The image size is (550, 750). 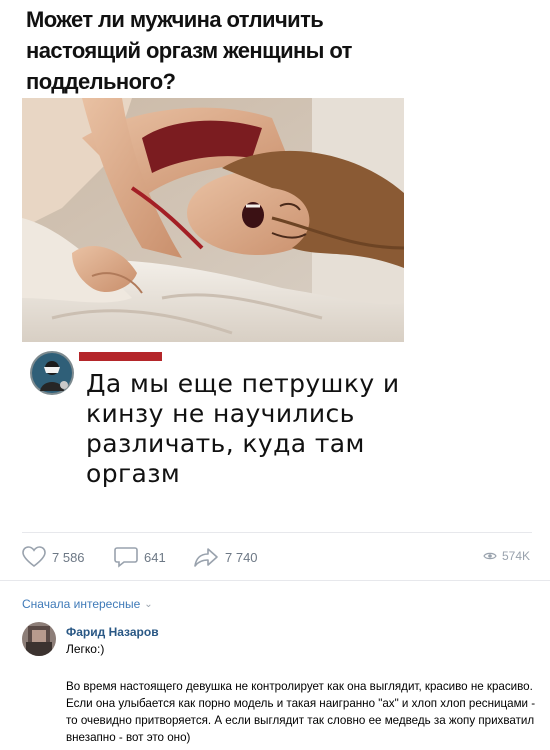 I want to click on comment-count: 641, so click(x=155, y=557).